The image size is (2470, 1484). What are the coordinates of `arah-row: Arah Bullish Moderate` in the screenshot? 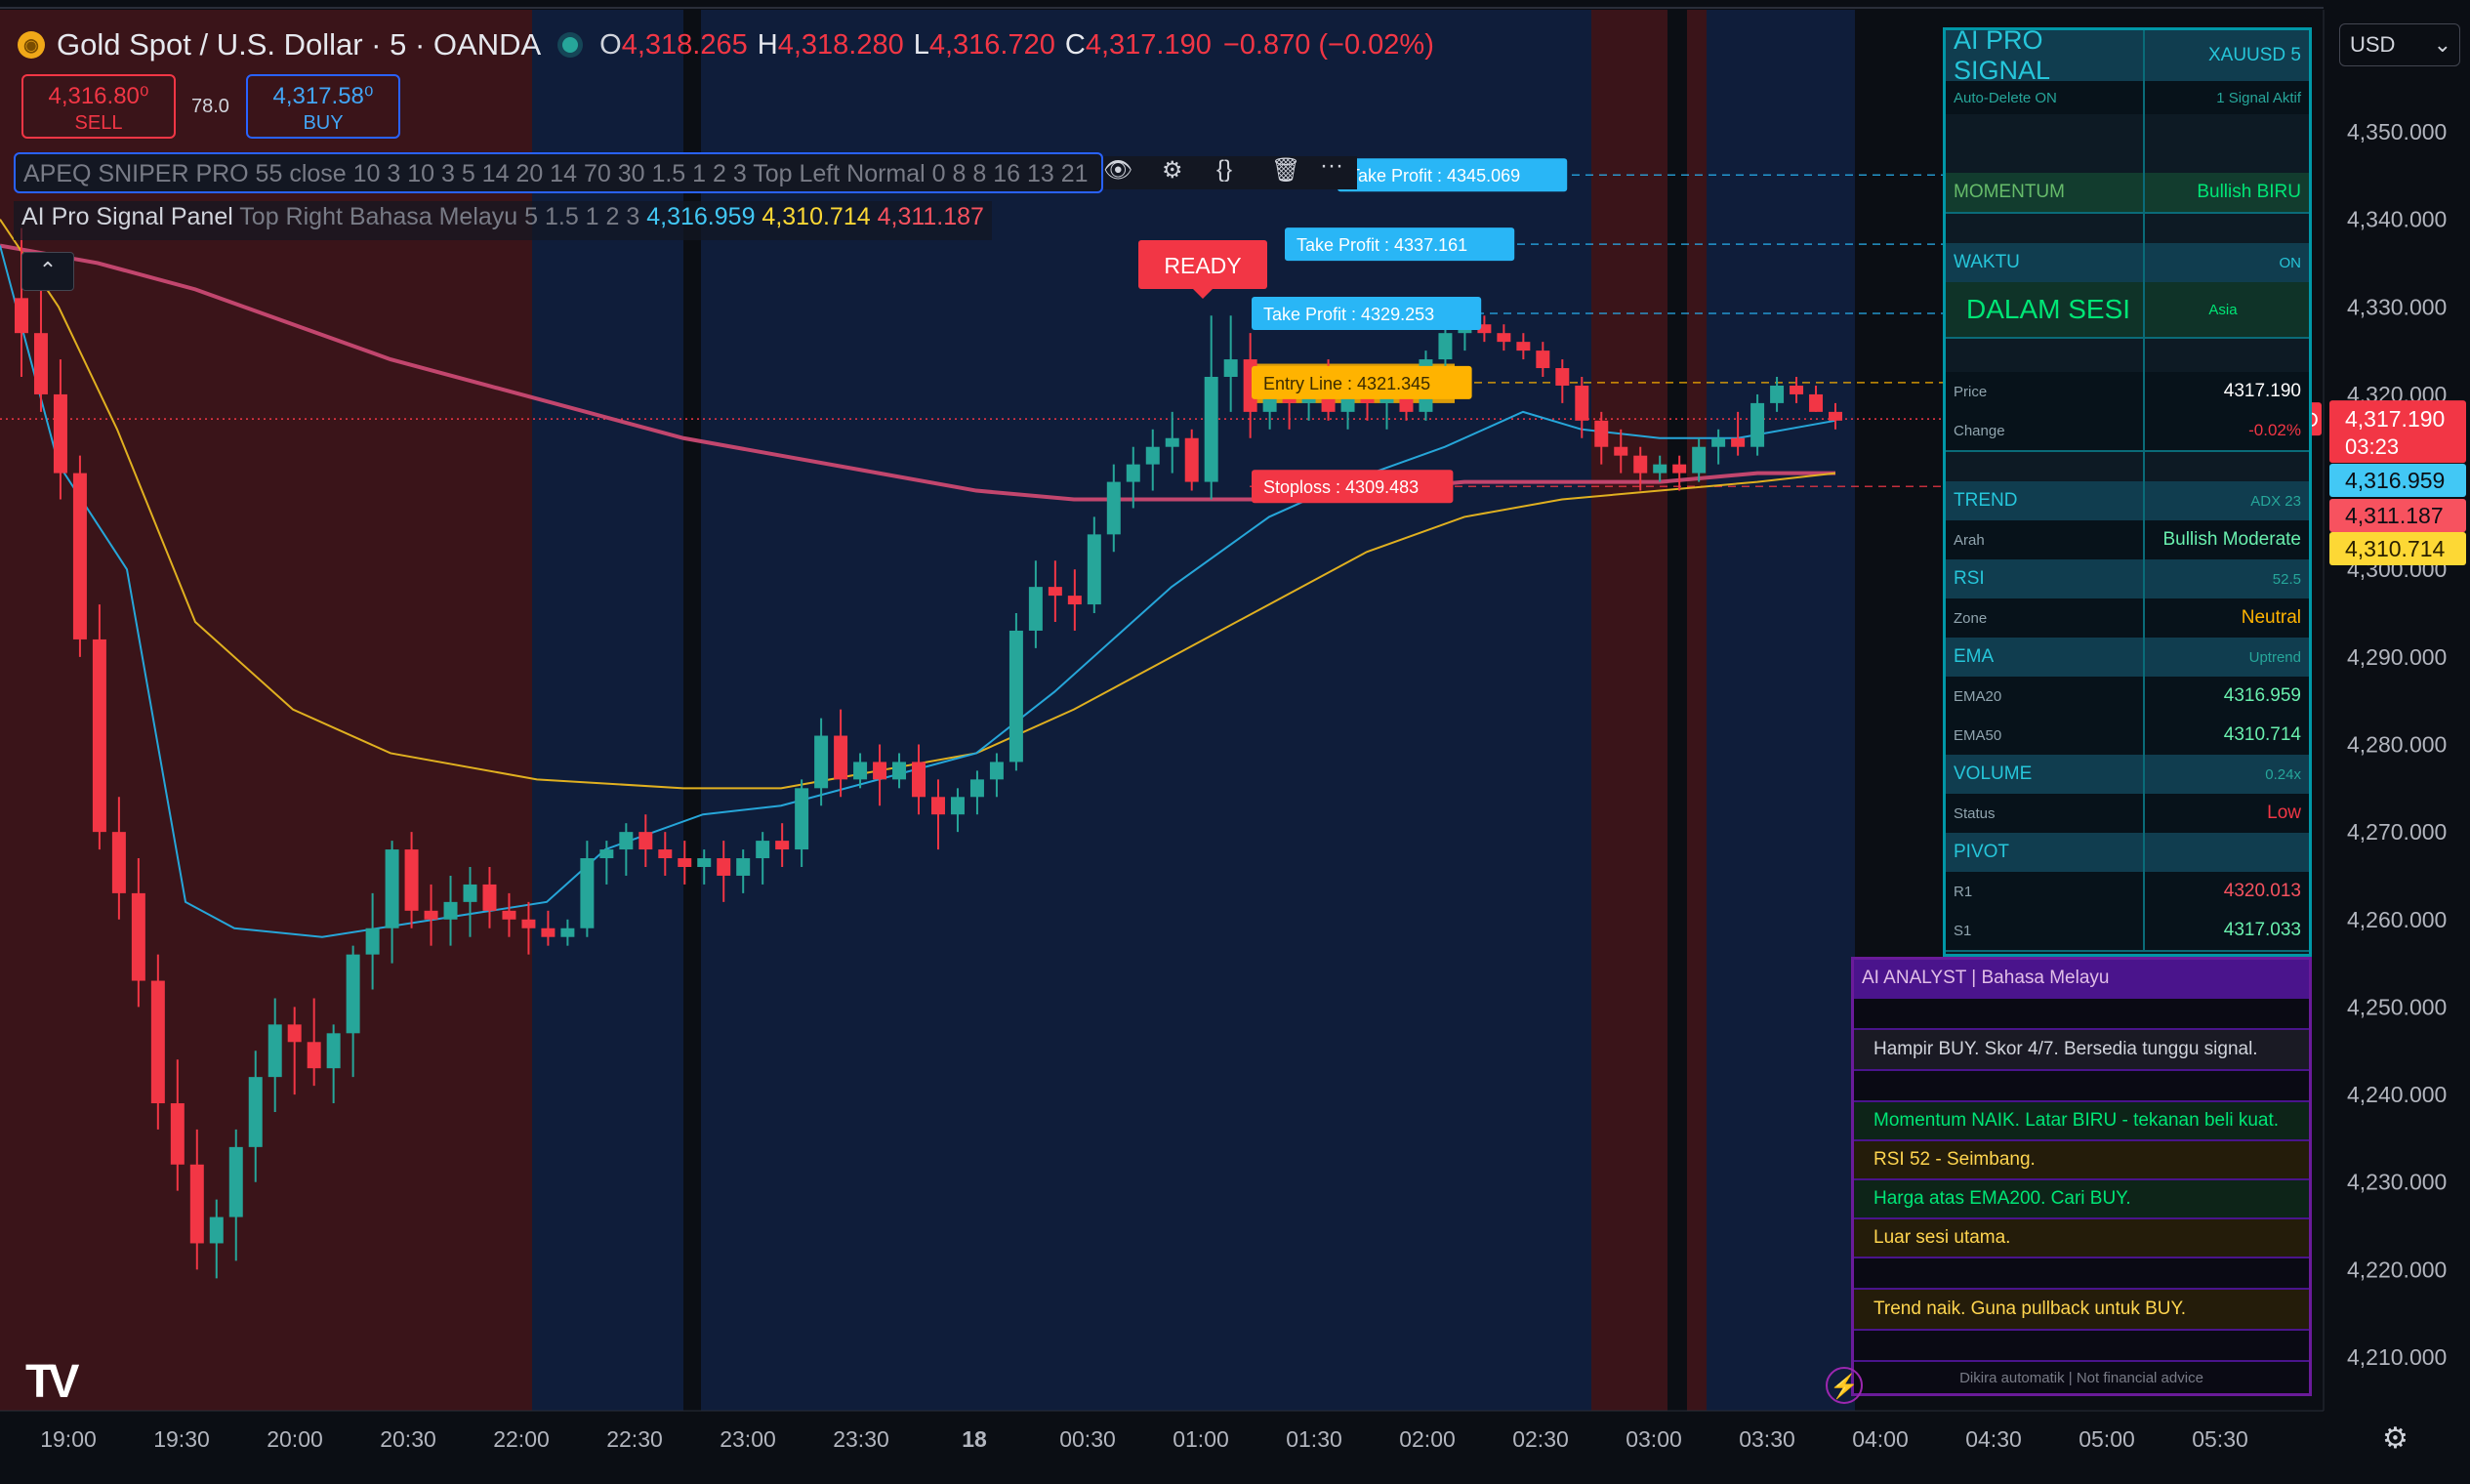 It's located at (2127, 541).